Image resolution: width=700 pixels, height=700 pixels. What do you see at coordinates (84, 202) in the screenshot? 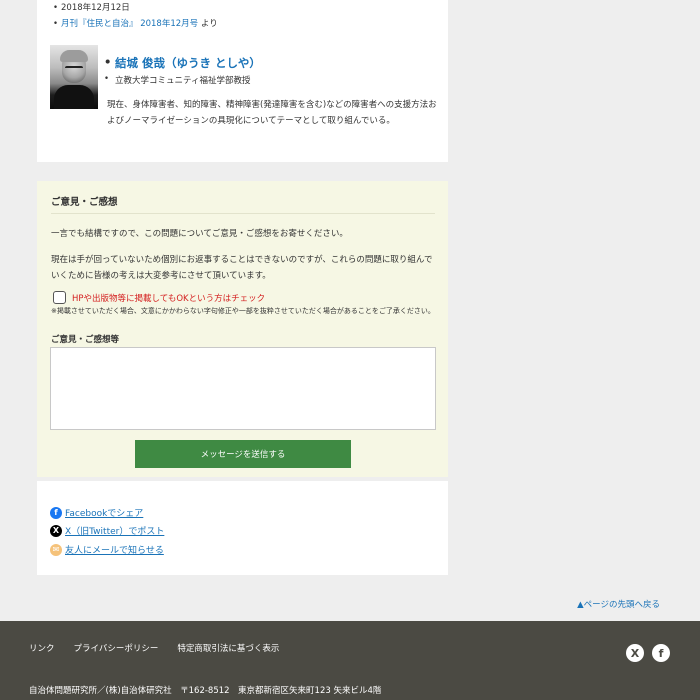
I see `feedback-heading: ご意見・ご感想` at bounding box center [84, 202].